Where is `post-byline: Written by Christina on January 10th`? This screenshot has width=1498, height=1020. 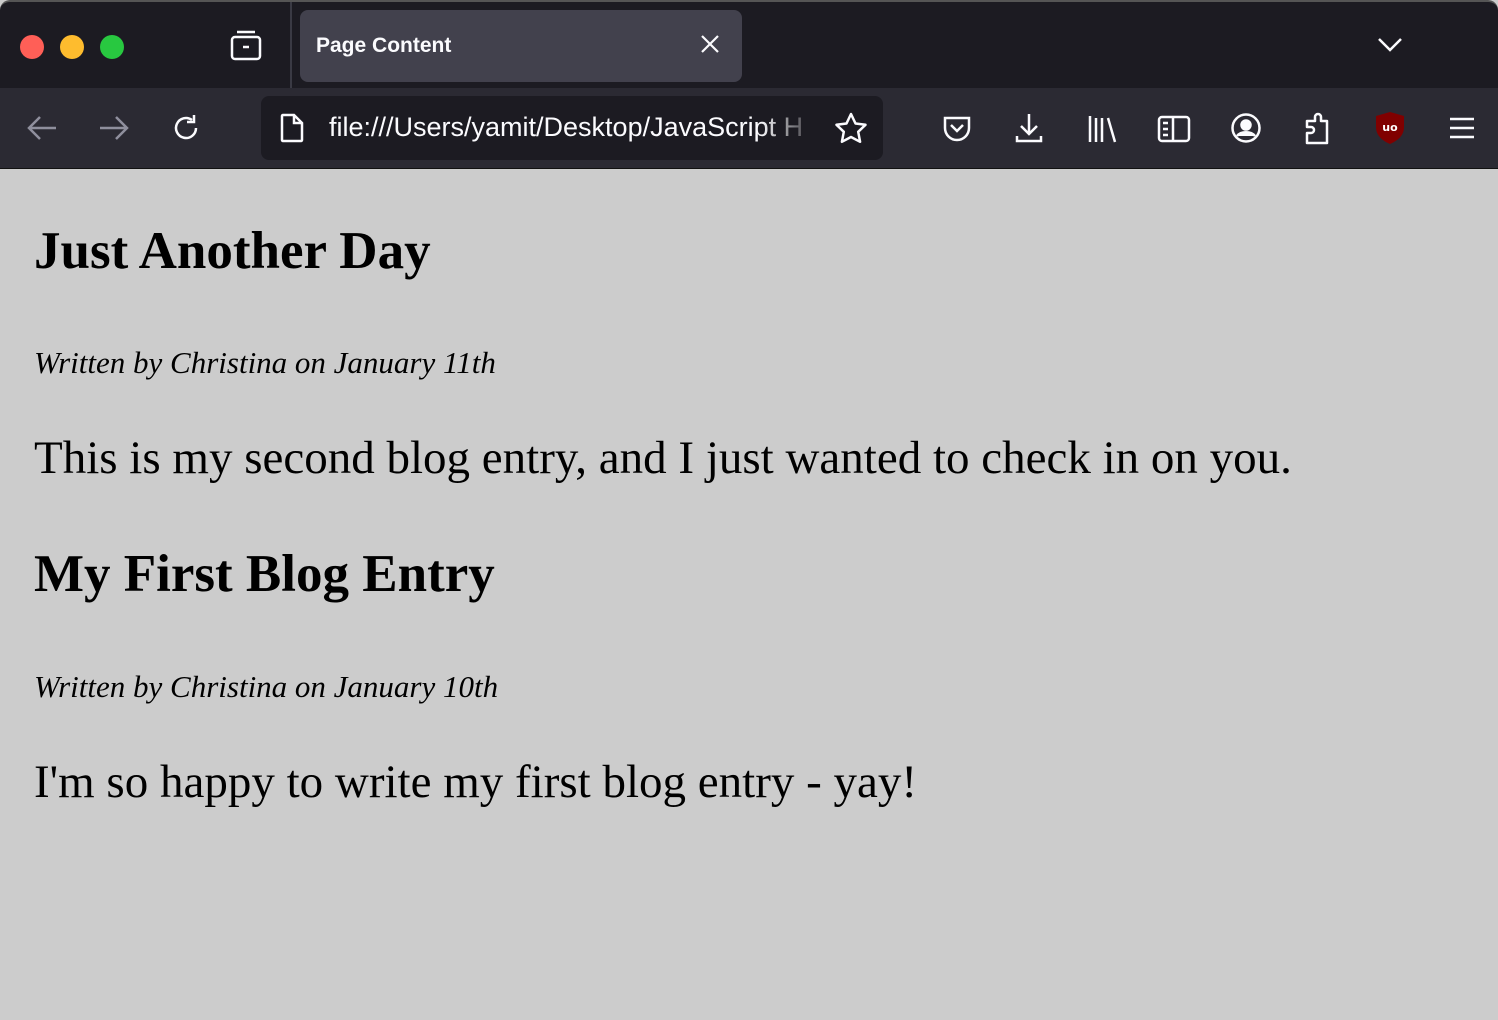
post-byline: Written by Christina on January 10th is located at coordinates (266, 686).